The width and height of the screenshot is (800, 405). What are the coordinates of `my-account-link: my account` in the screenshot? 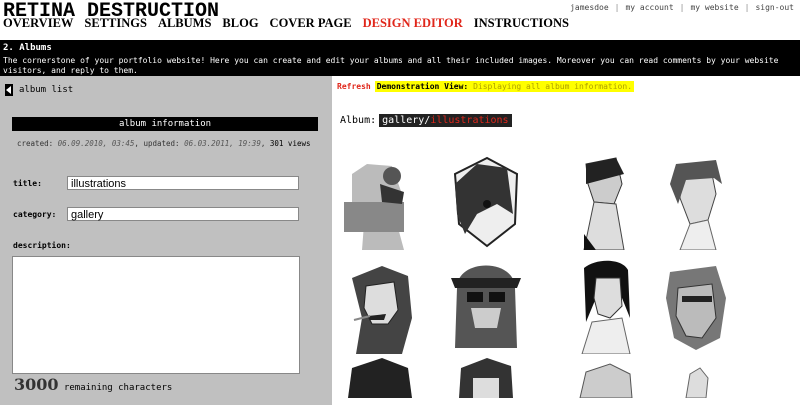 It's located at (649, 7).